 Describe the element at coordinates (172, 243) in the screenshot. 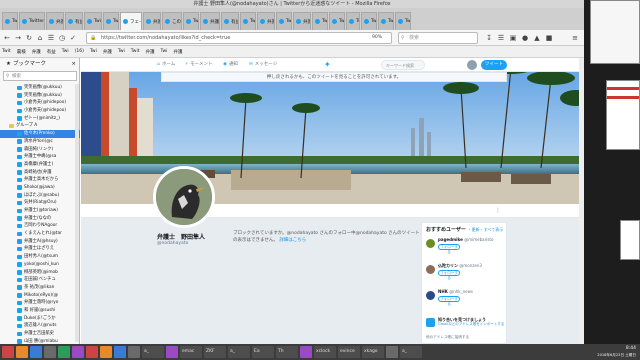

I see `profile-handle: @nodahayato` at that location.